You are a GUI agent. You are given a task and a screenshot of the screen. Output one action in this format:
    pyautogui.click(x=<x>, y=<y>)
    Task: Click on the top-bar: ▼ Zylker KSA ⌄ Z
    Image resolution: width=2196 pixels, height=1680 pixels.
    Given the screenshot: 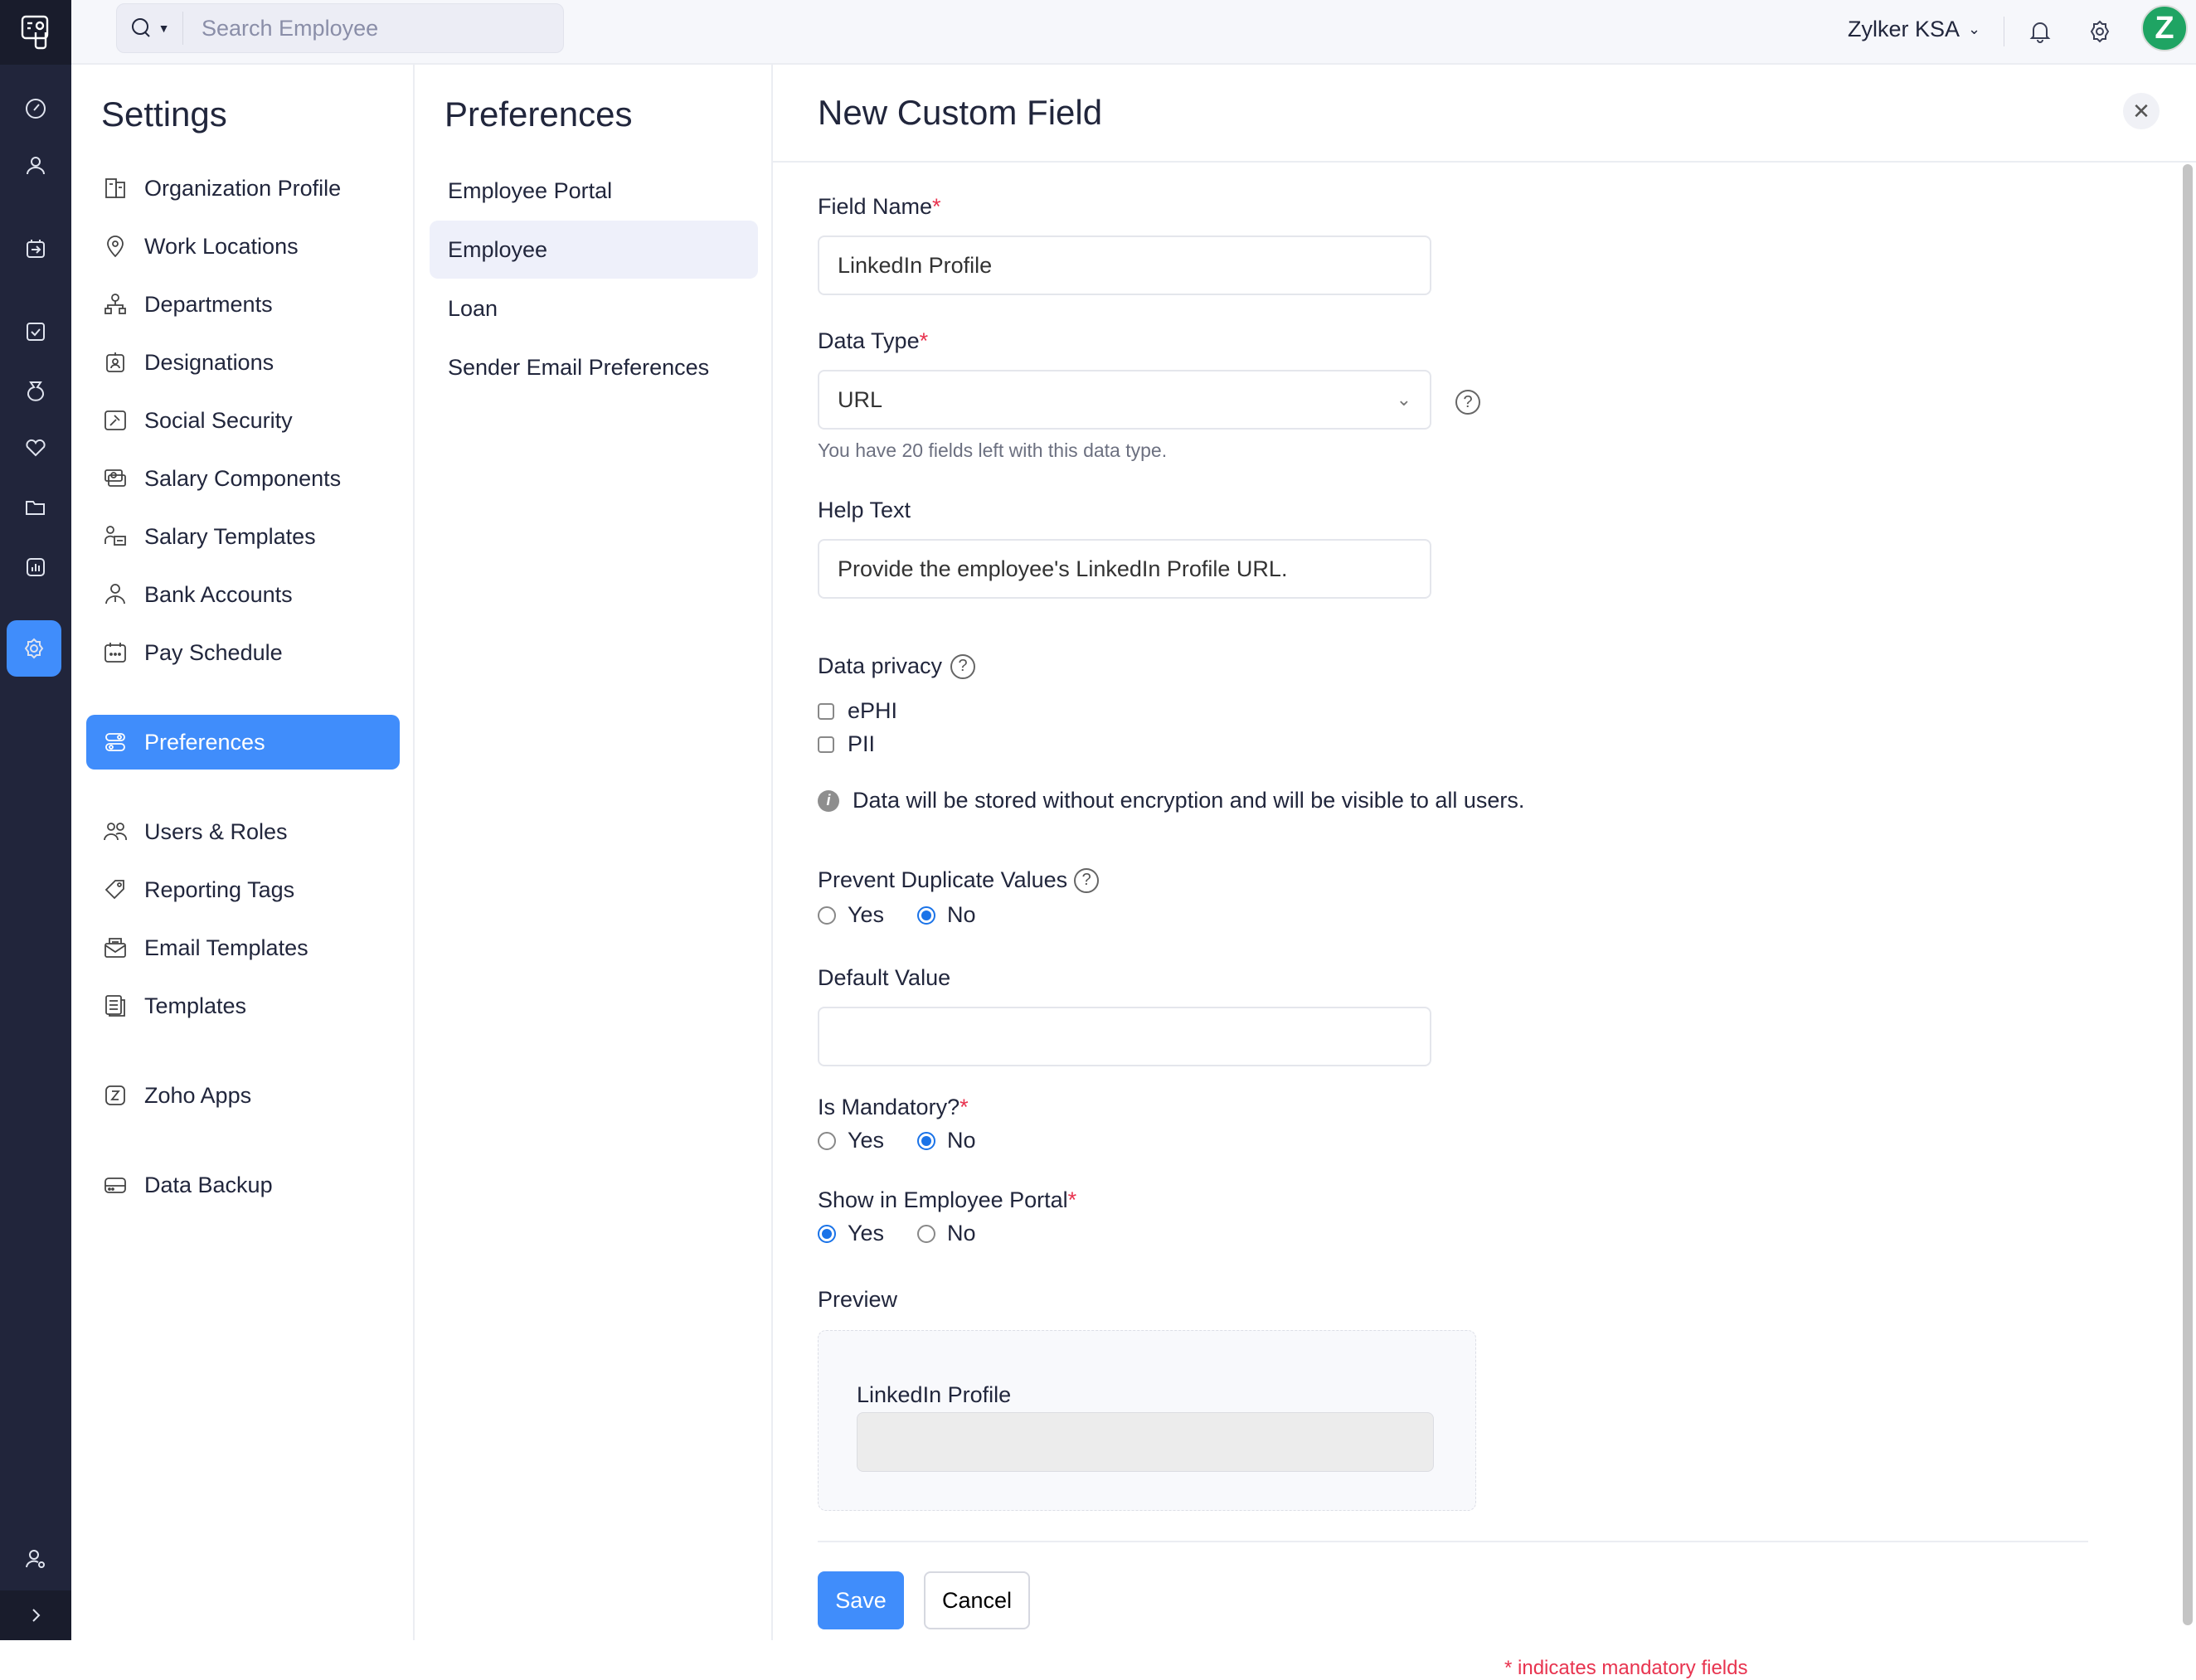 What is the action you would take?
    pyautogui.click(x=1134, y=32)
    